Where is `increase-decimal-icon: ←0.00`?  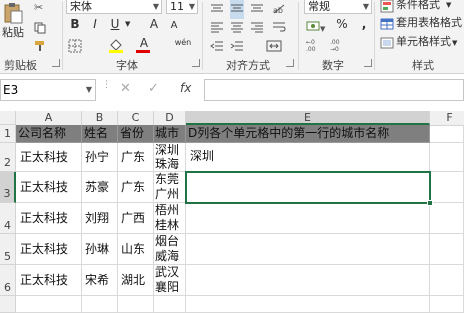
increase-decimal-icon: ←0.00 is located at coordinates (315, 46).